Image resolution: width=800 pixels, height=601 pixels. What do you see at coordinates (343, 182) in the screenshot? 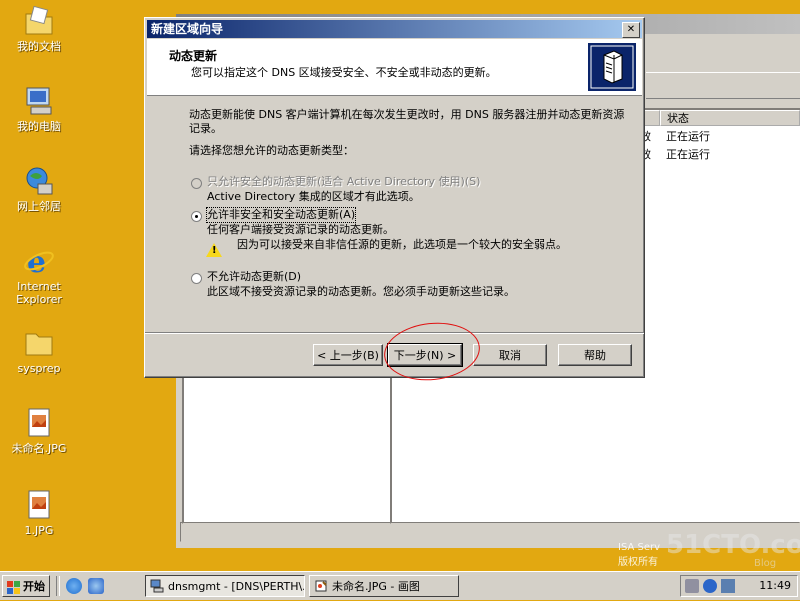
I see `option-secure-only-label: 只允许安全的动态更新(适合 Active Directory 使用)(S)` at bounding box center [343, 182].